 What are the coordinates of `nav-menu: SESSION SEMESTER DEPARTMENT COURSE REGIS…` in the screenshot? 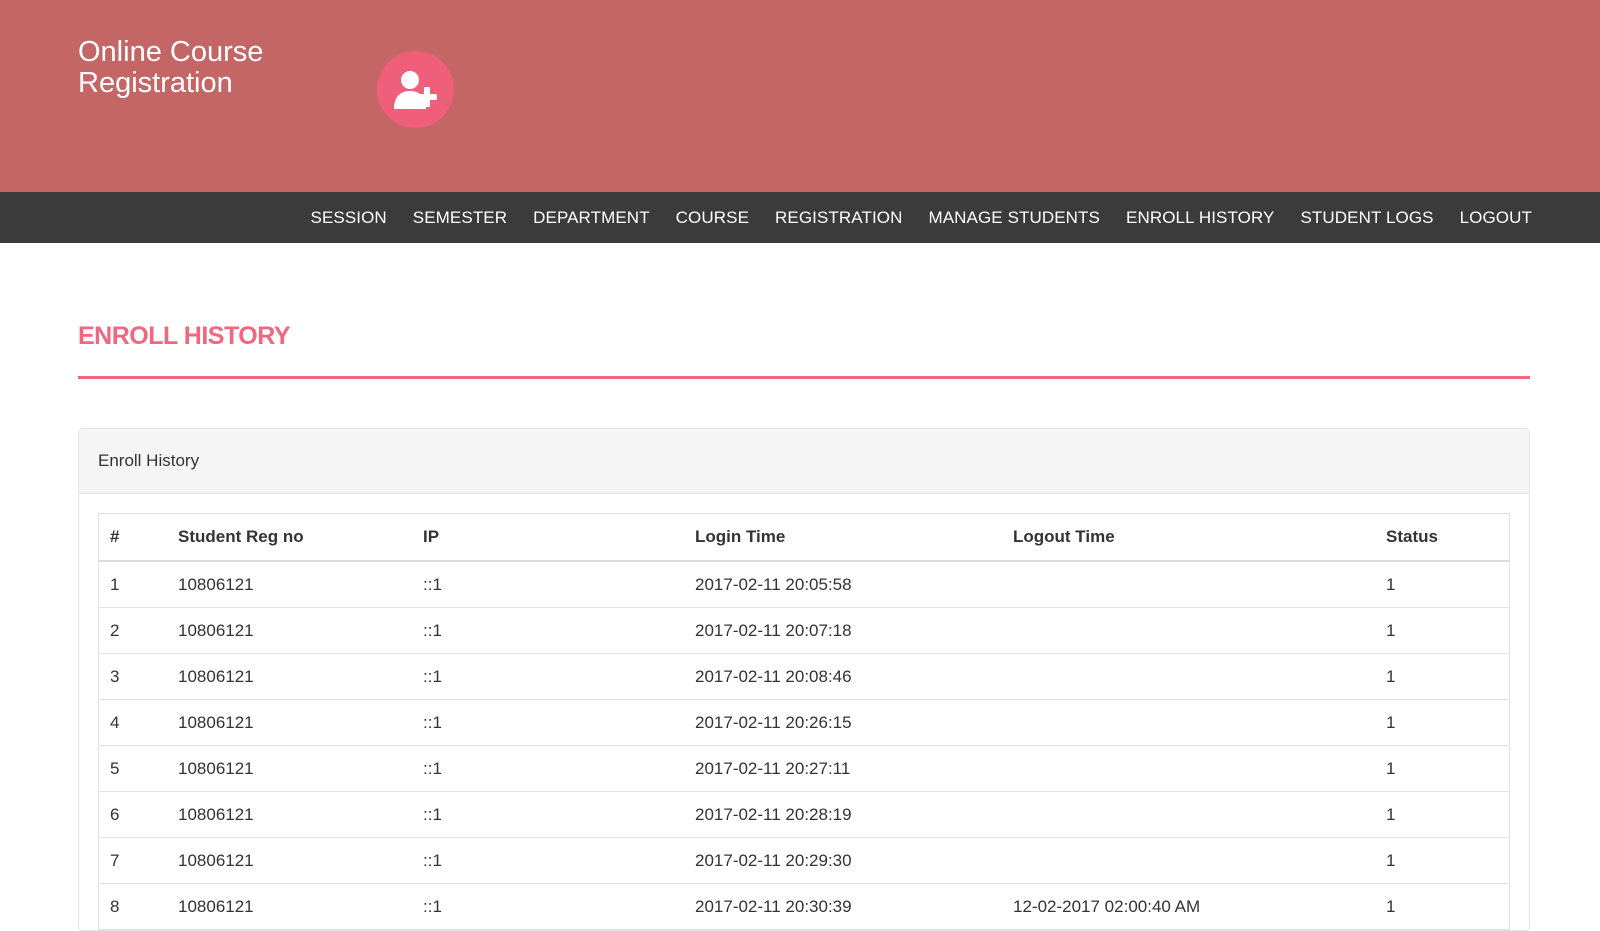 It's located at (908, 217).